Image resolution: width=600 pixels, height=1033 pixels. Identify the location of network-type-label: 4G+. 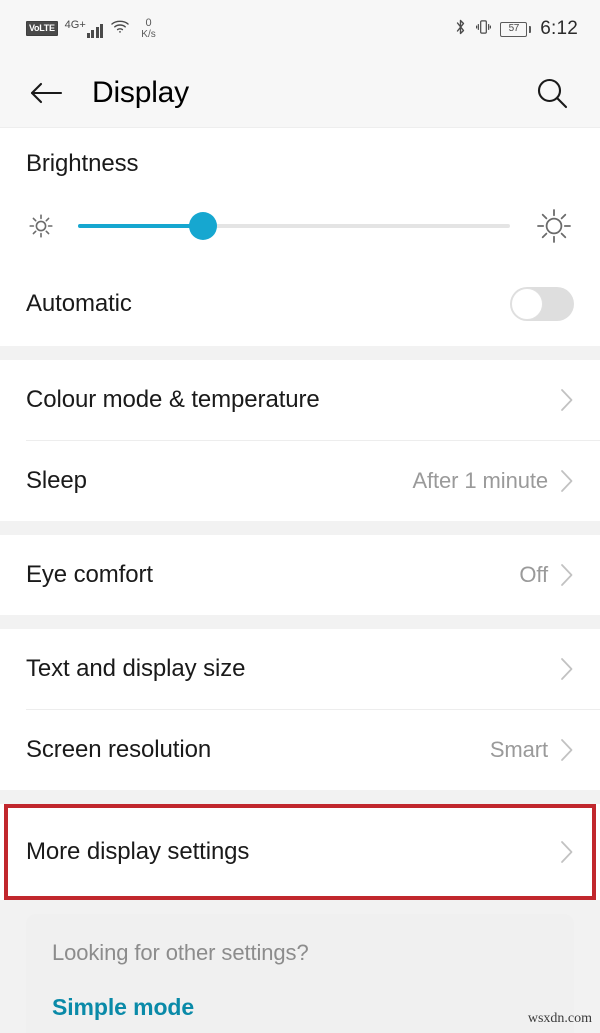
(75, 24).